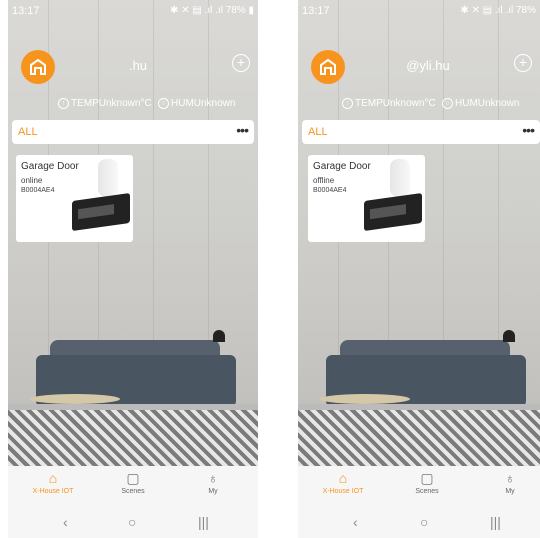  I want to click on username: @yli.hu, so click(428, 65).